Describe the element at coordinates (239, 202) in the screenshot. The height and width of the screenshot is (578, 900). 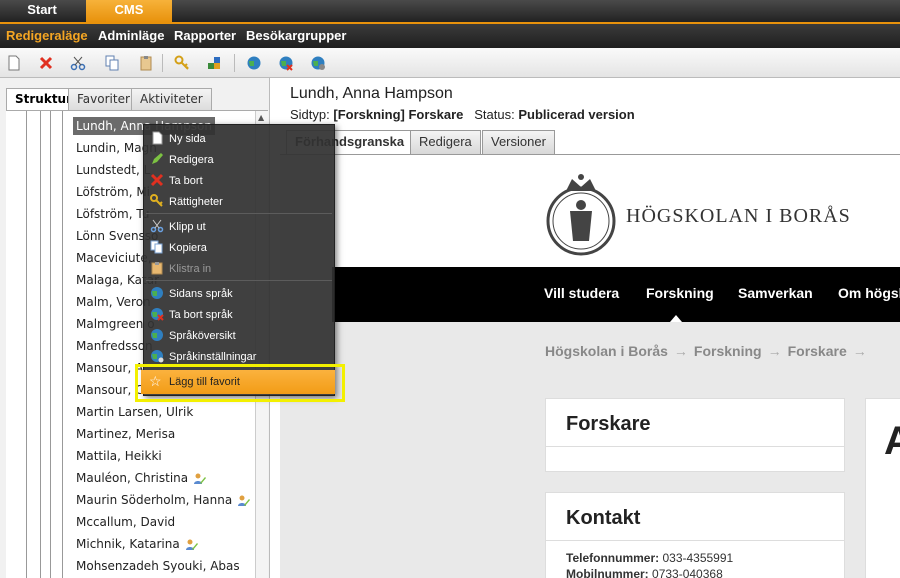
I see `ctx-rattigheter: Rättigheter` at that location.